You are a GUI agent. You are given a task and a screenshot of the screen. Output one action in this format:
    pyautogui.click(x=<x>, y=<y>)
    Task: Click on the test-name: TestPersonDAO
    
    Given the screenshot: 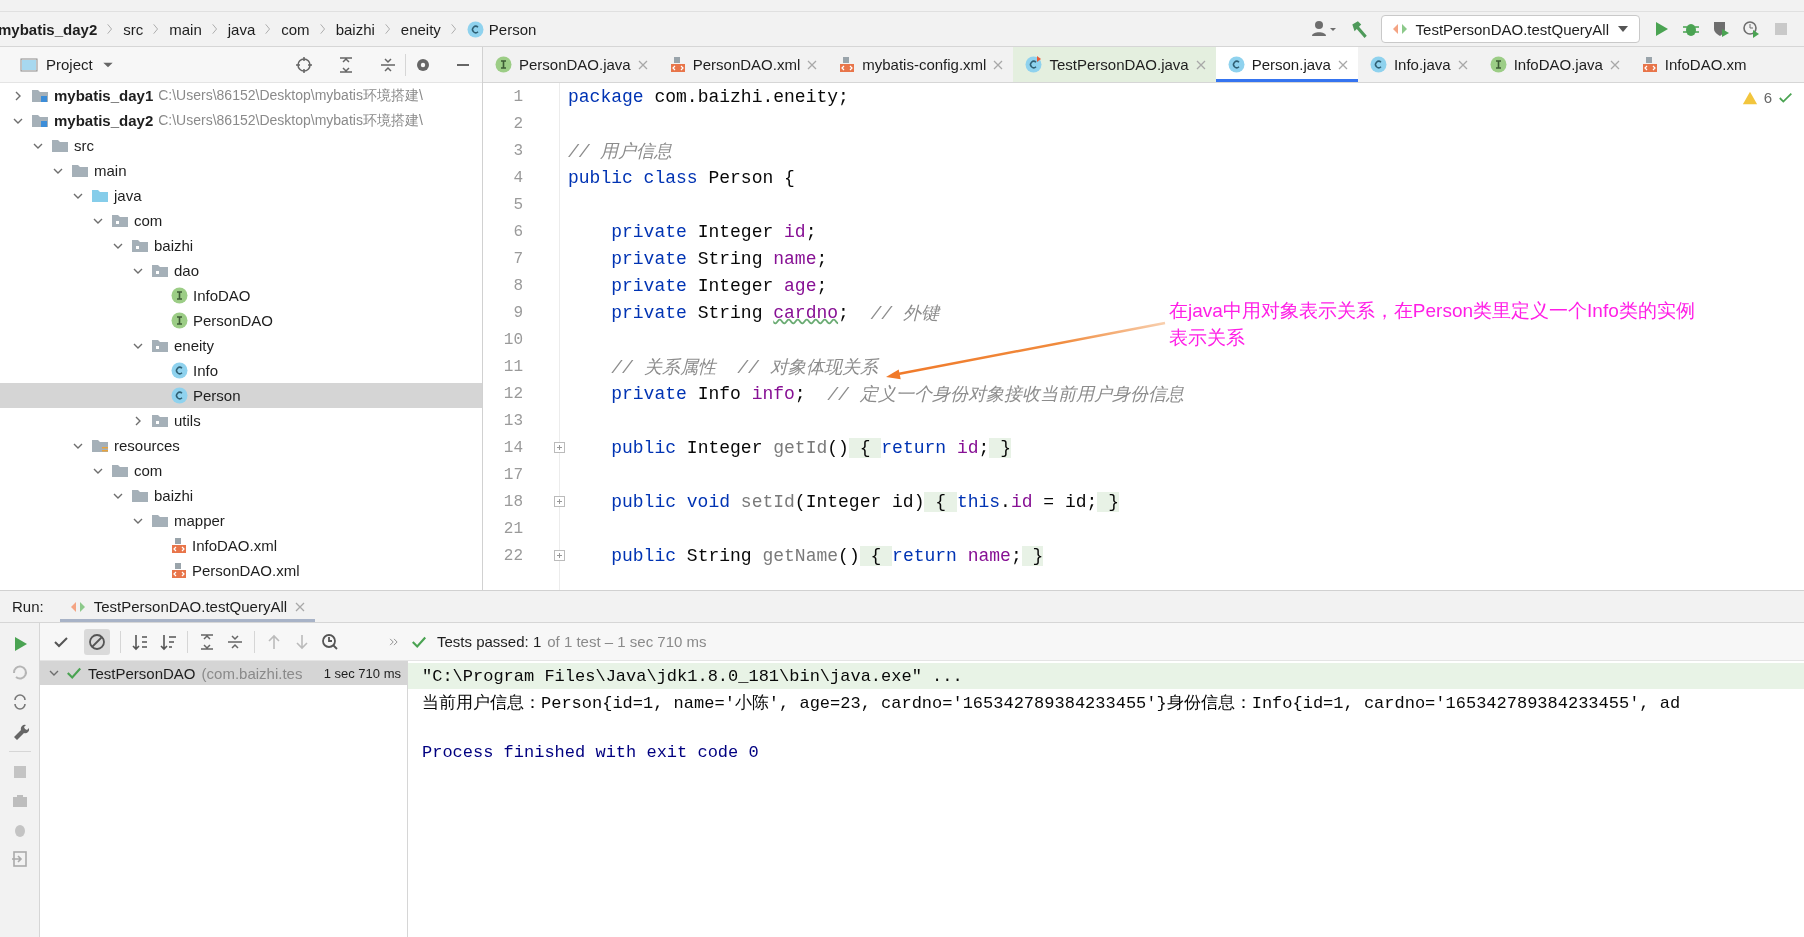 What is the action you would take?
    pyautogui.click(x=142, y=673)
    